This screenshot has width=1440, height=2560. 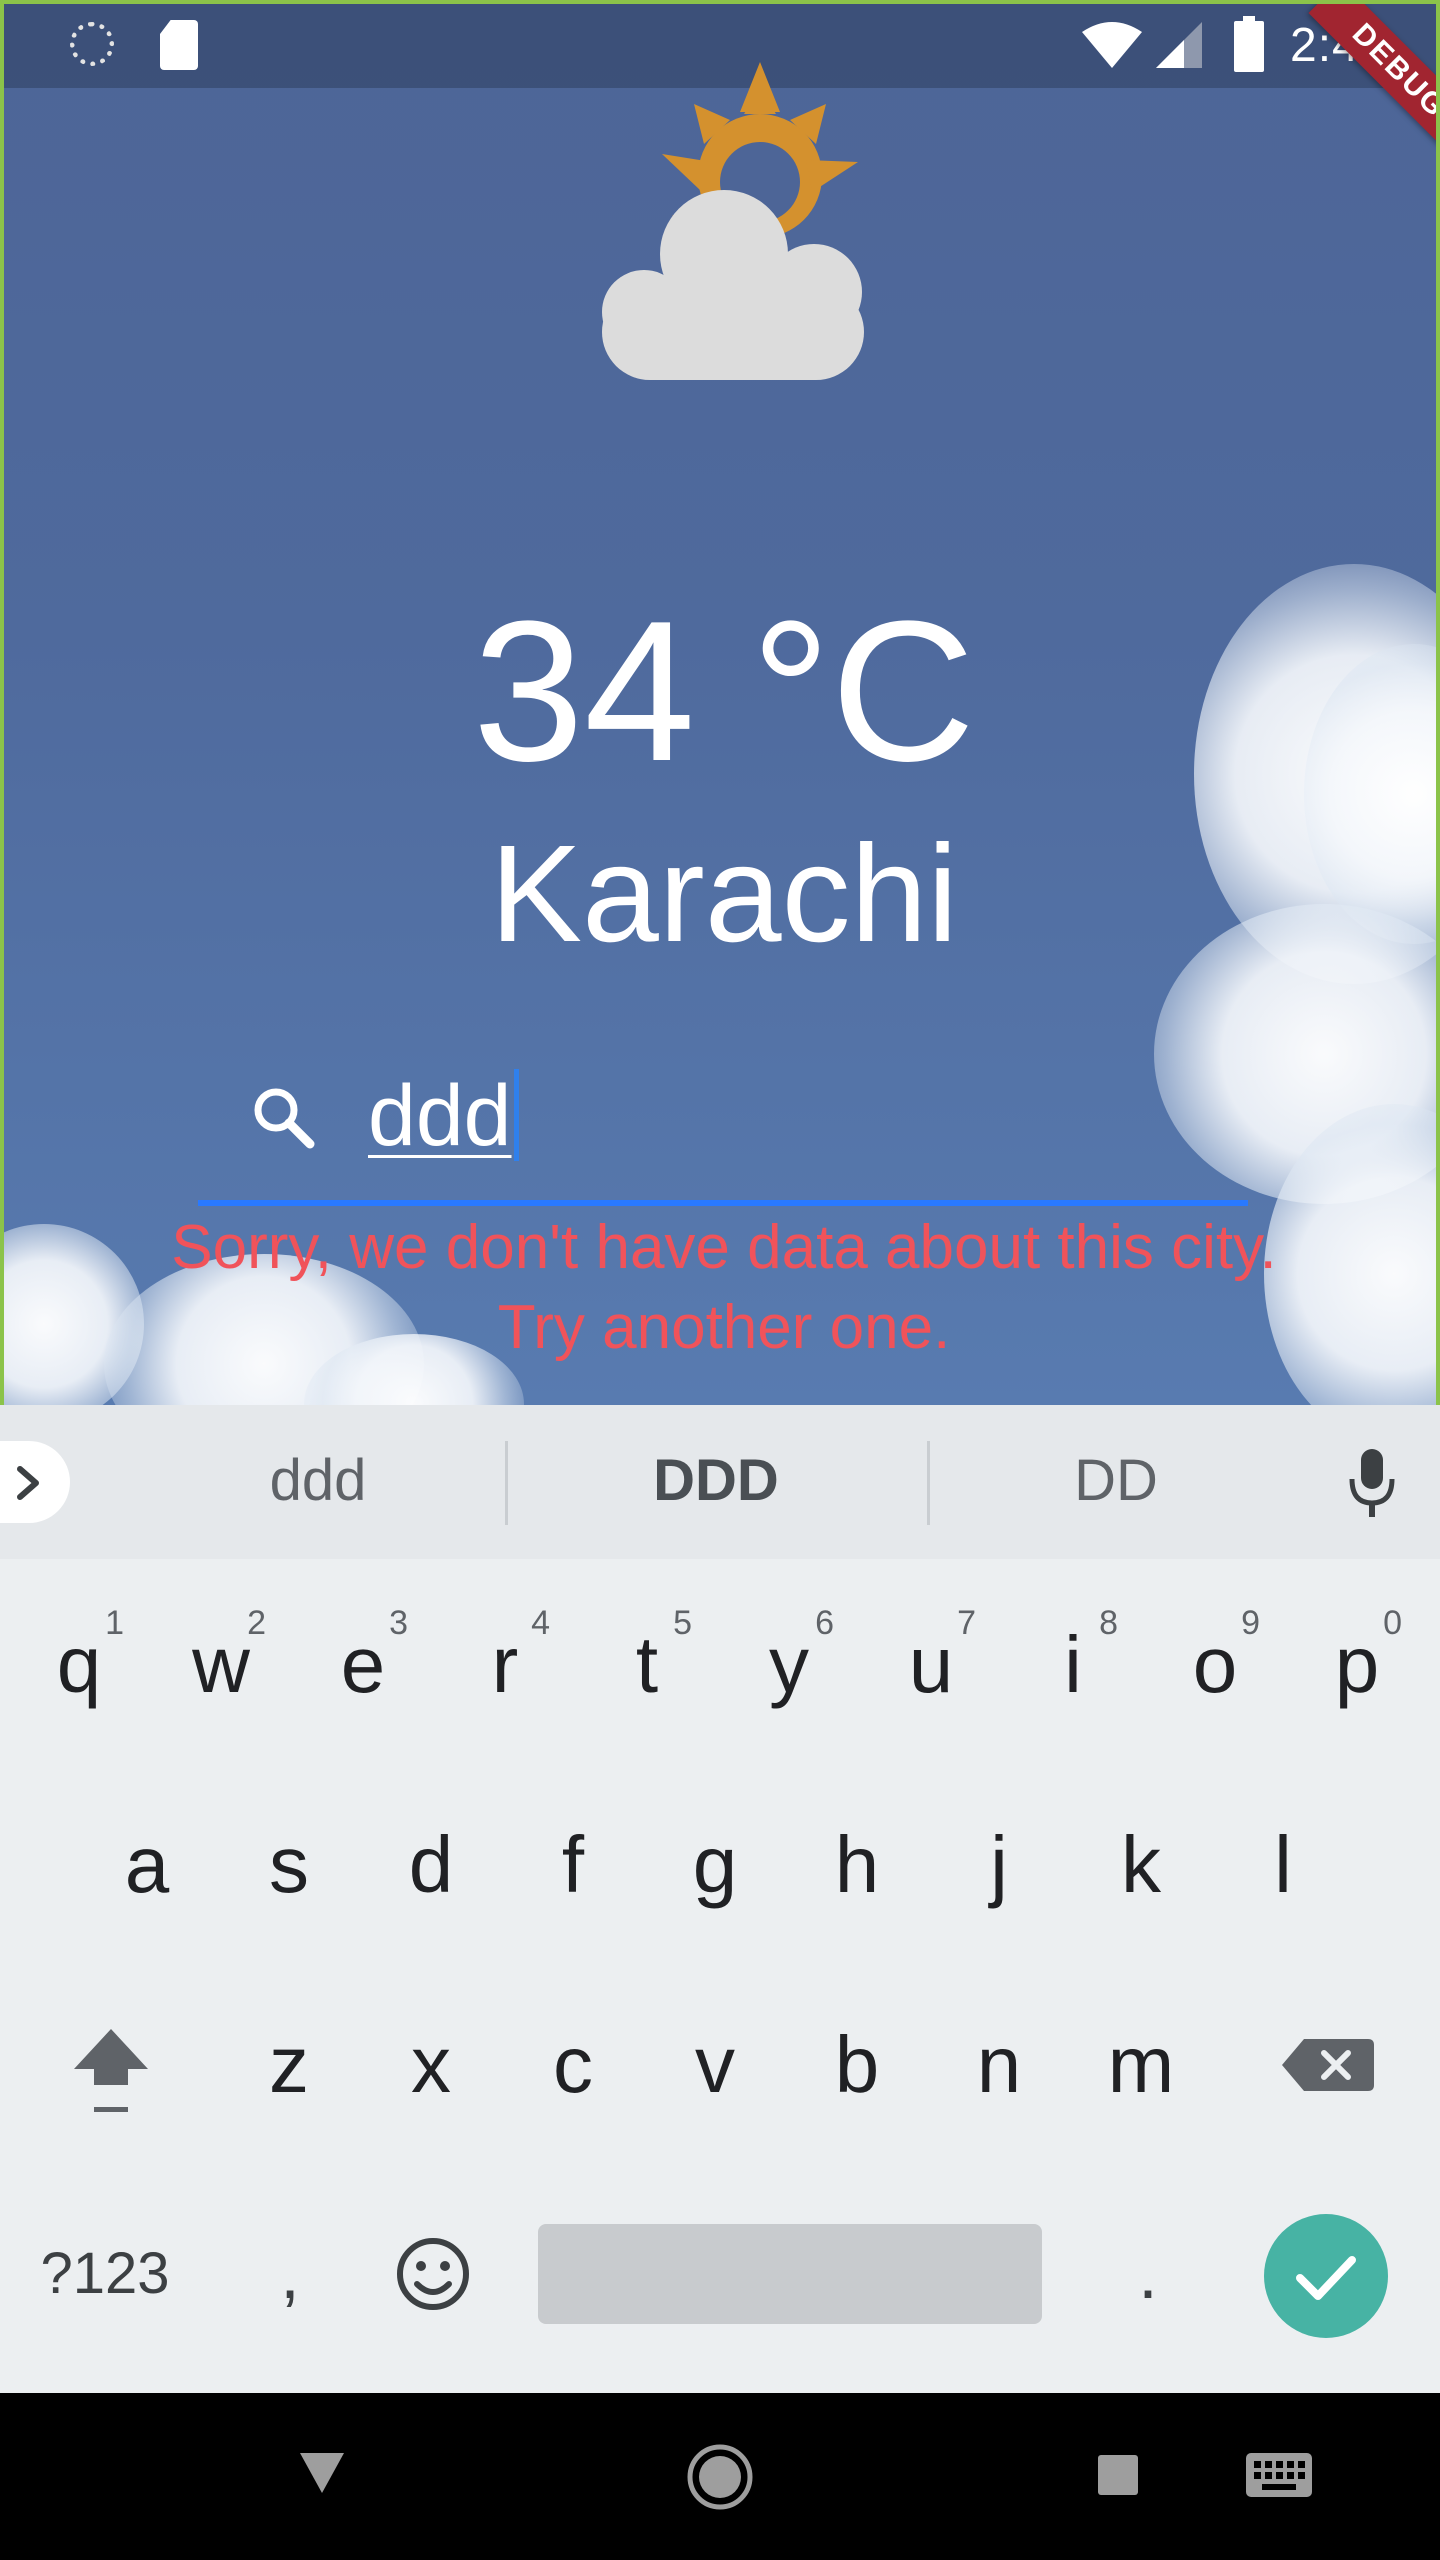 I want to click on suggestion-1: ddd, so click(x=318, y=1481).